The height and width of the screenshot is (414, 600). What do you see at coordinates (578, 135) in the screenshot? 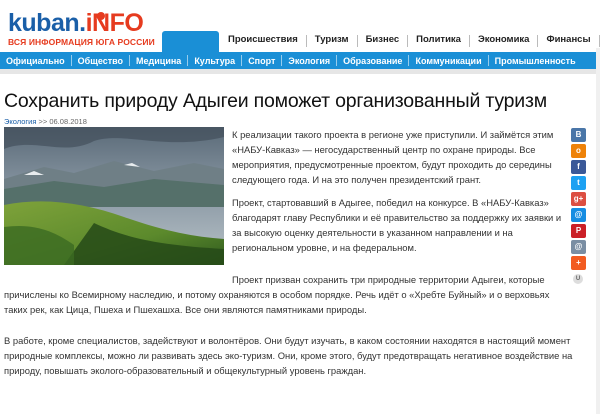
I see `vk-icon: В` at bounding box center [578, 135].